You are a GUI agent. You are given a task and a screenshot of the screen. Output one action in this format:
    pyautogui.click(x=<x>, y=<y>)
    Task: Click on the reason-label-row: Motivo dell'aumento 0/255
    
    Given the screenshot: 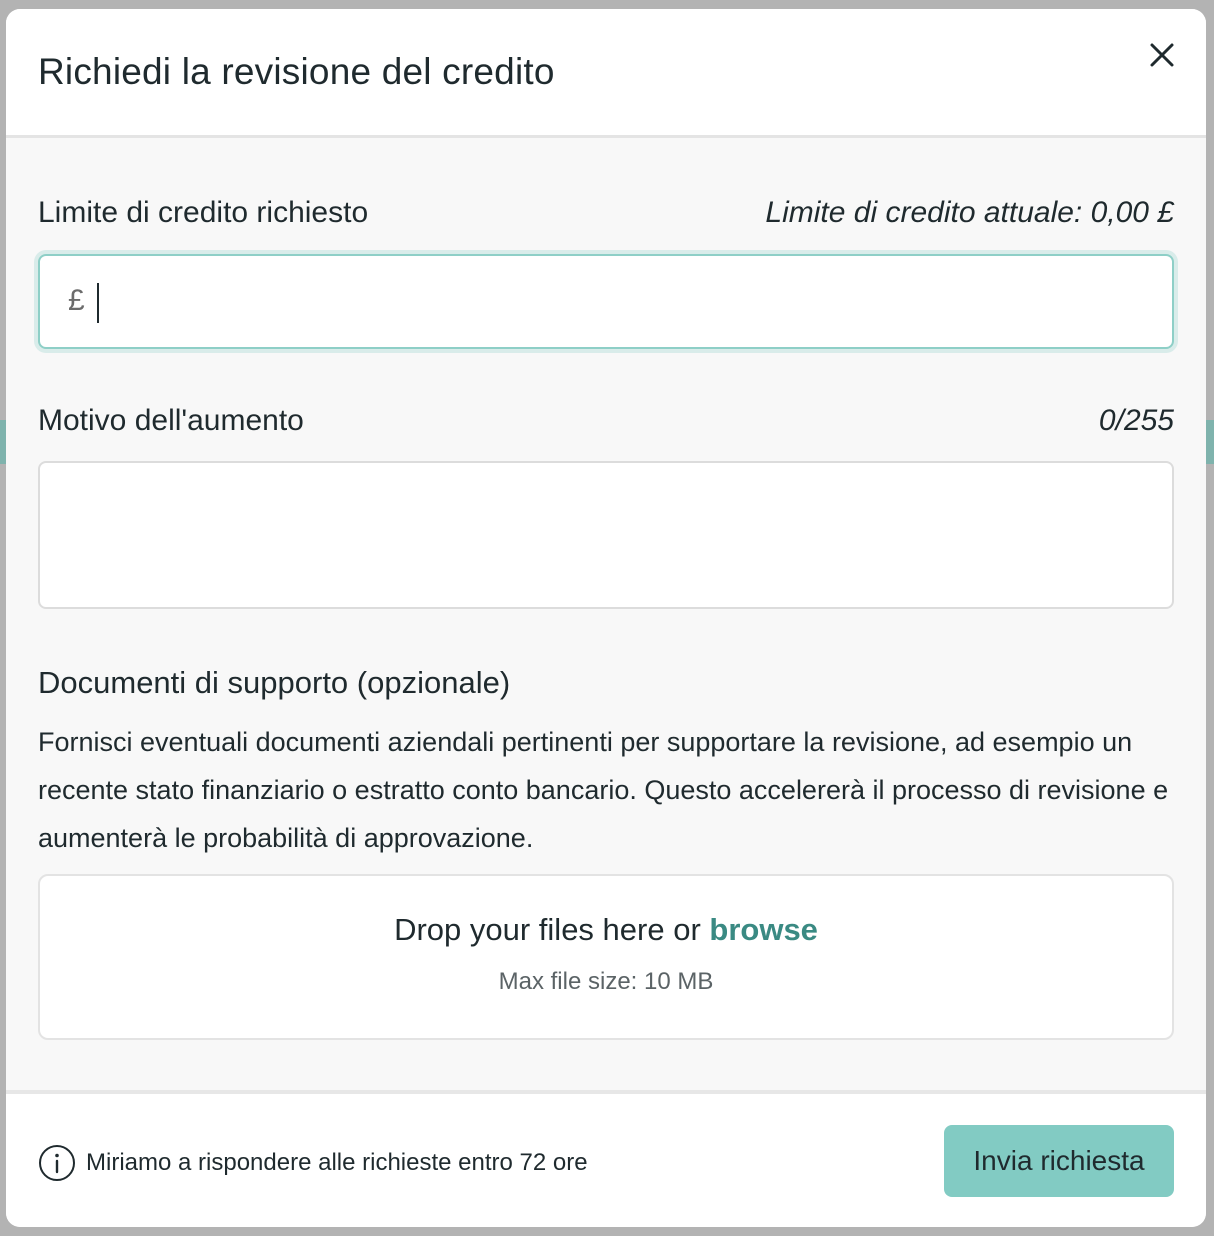 What is the action you would take?
    pyautogui.click(x=606, y=421)
    